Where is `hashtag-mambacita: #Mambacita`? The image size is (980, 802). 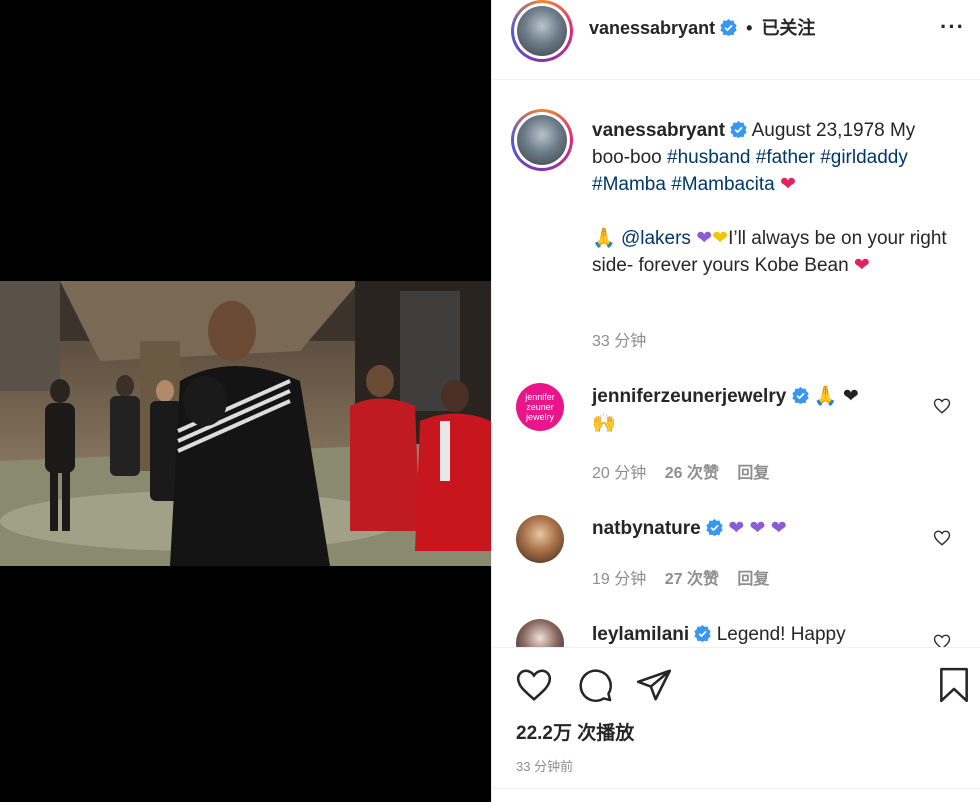 hashtag-mambacita: #Mambacita is located at coordinates (723, 184).